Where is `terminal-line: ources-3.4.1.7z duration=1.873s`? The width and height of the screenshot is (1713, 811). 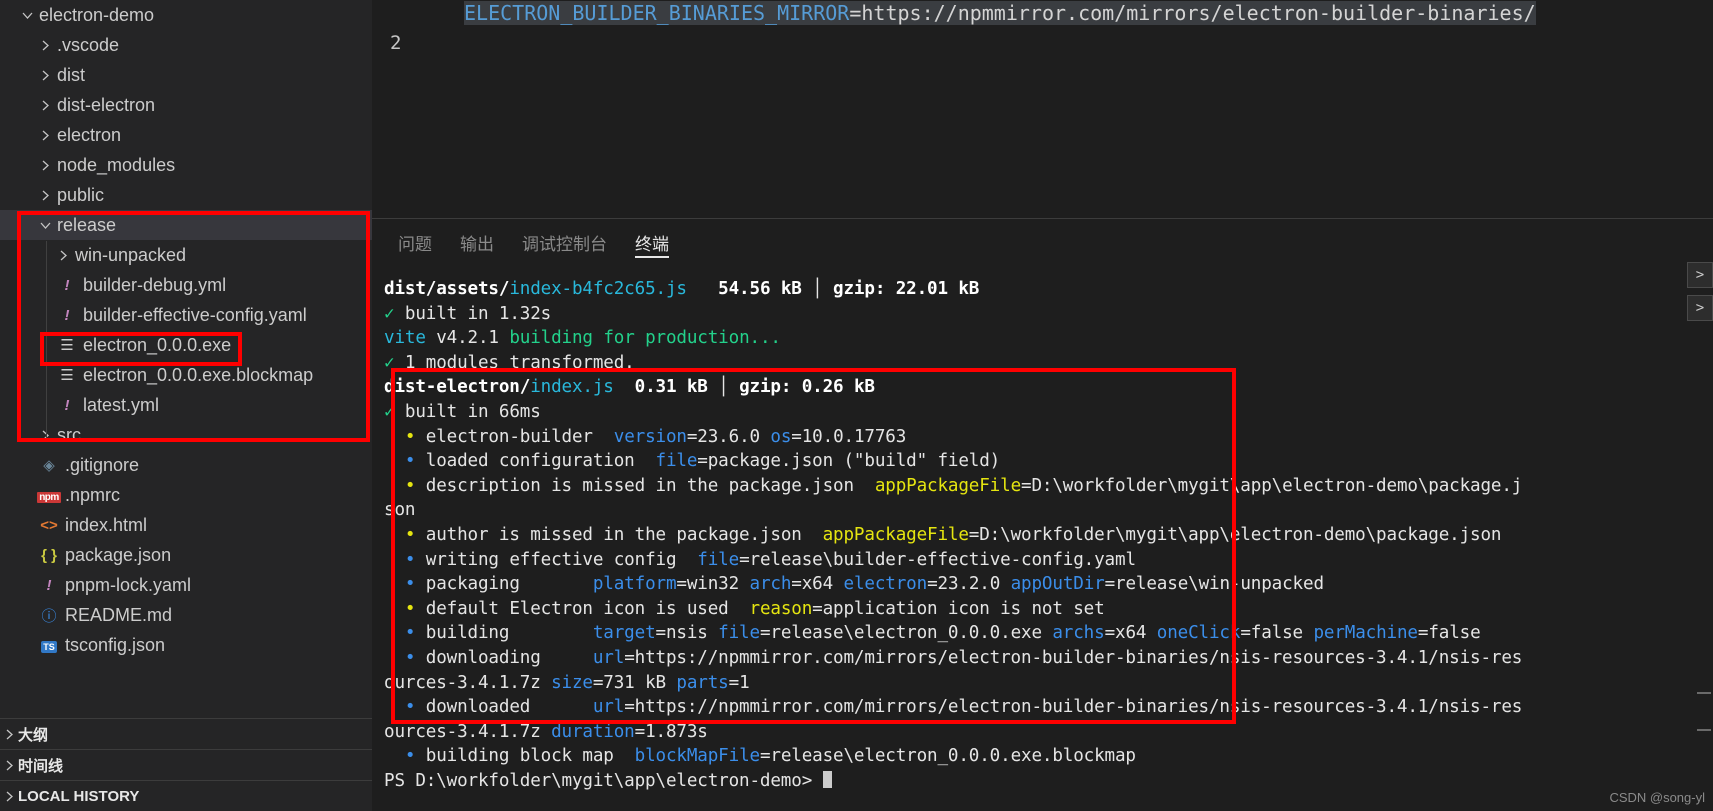
terminal-line: ources-3.4.1.7z duration=1.873s is located at coordinates (546, 731).